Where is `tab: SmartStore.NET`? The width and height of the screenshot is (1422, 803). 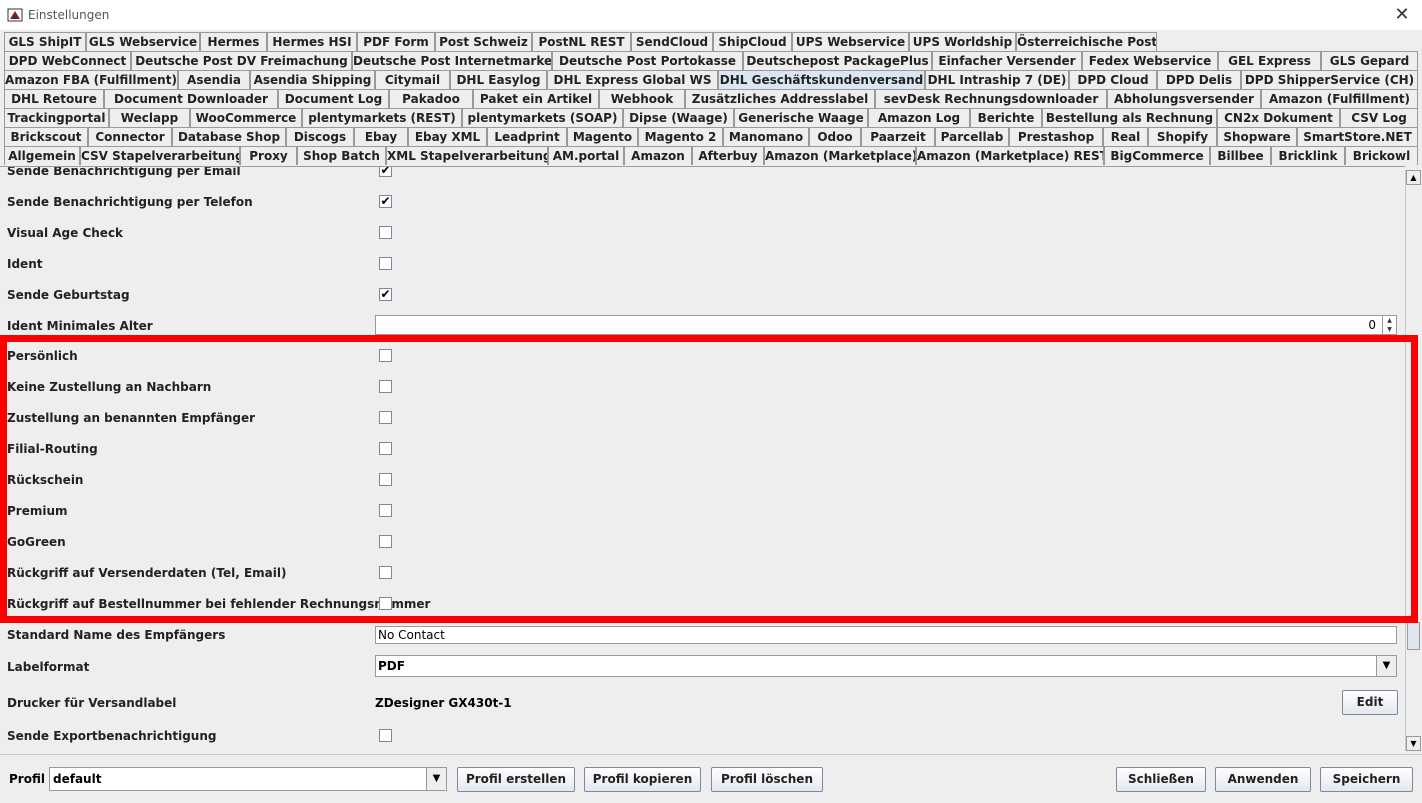
tab: SmartStore.NET is located at coordinates (1357, 136).